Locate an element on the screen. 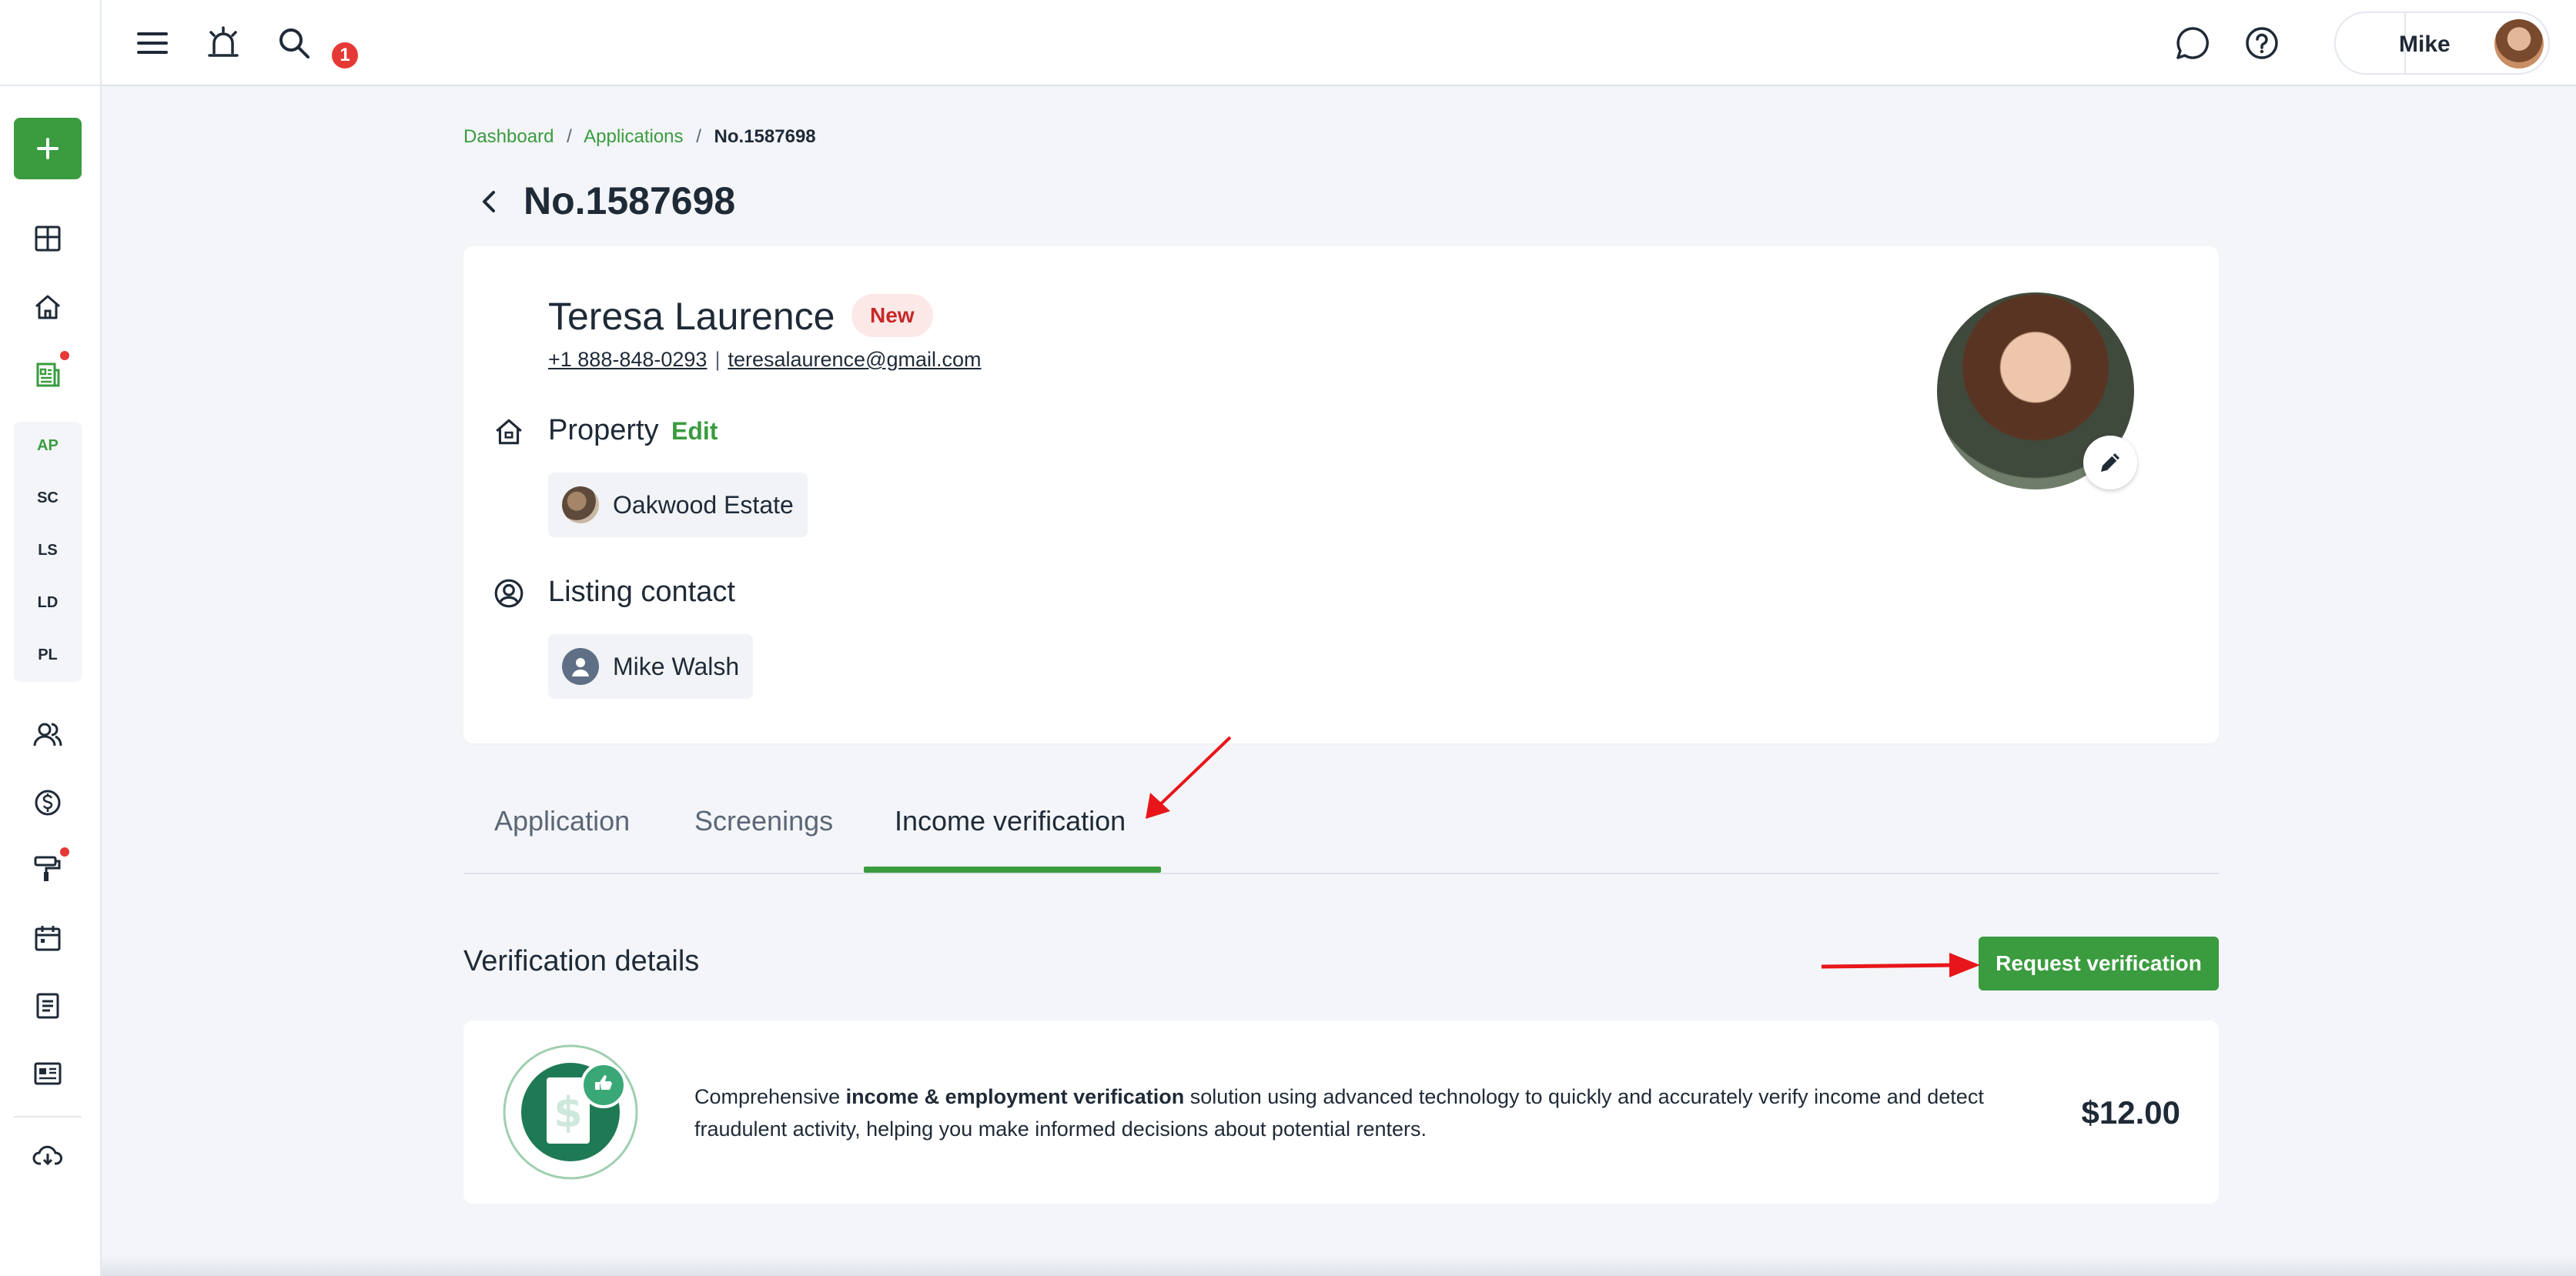  submenu-item-ls: LS is located at coordinates (48, 551).